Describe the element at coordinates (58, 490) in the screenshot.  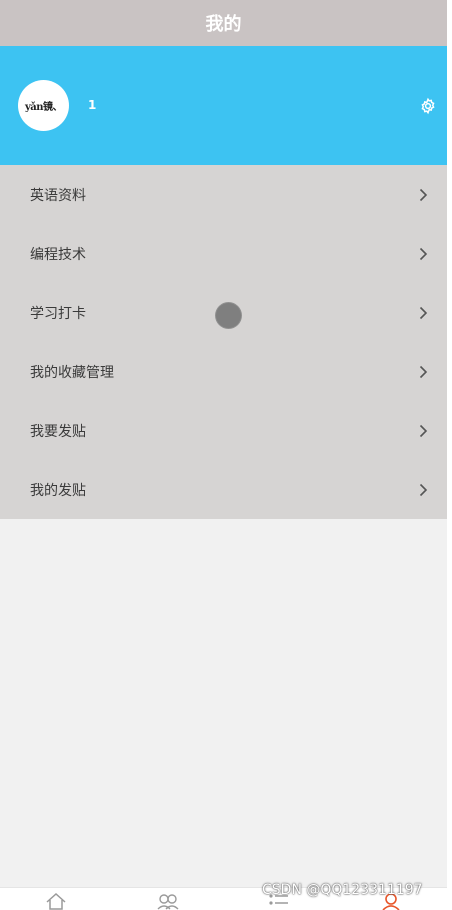
I see `menu-item-label: 我的发贴` at that location.